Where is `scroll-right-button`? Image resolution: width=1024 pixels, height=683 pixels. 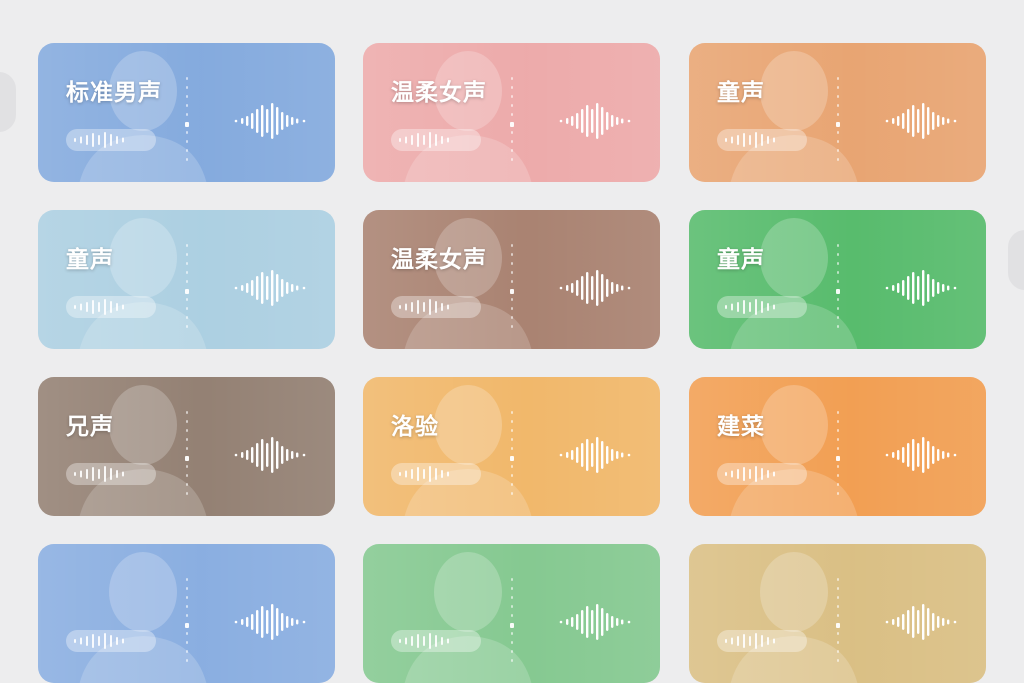
scroll-right-button is located at coordinates (1016, 260).